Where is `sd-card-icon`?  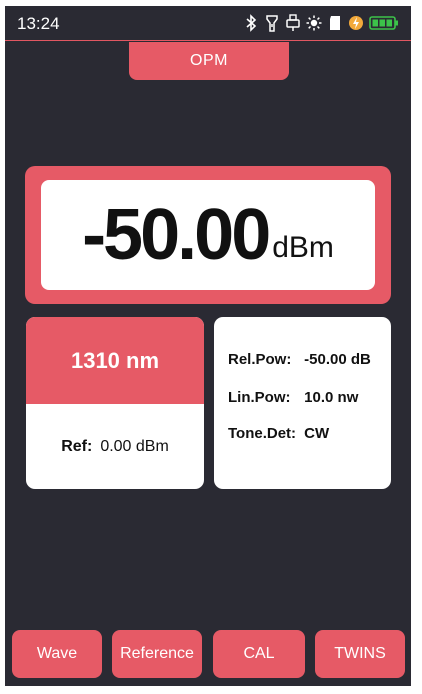 sd-card-icon is located at coordinates (335, 23).